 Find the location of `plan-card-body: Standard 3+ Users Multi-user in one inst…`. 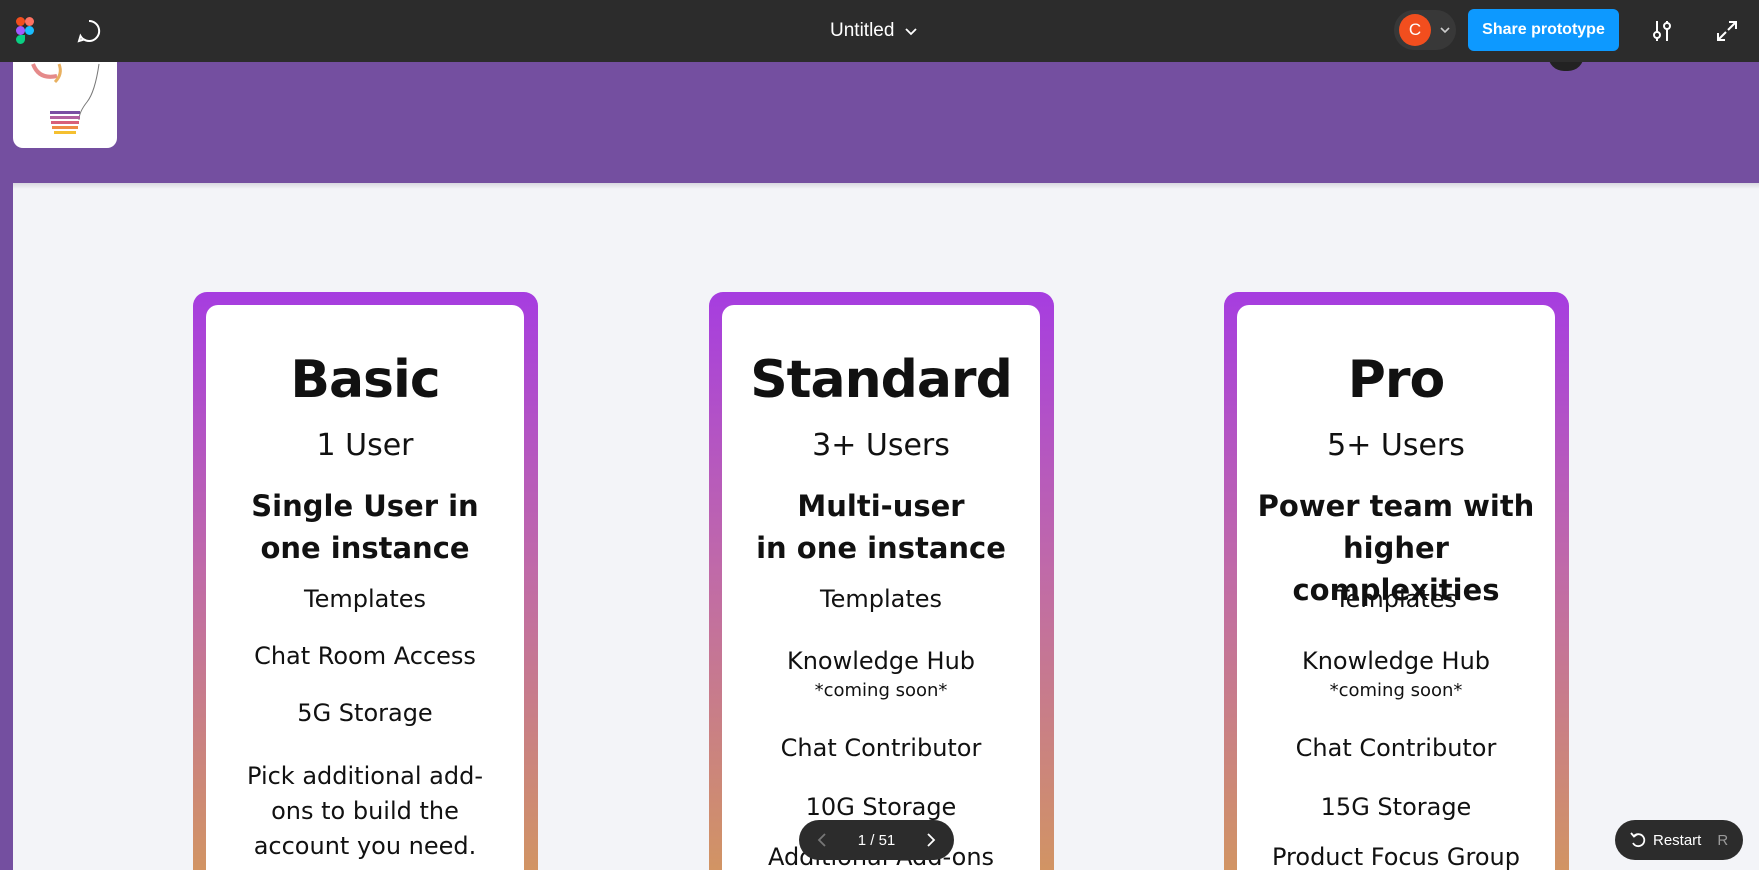

plan-card-body: Standard 3+ Users Multi-user in one inst… is located at coordinates (881, 587).